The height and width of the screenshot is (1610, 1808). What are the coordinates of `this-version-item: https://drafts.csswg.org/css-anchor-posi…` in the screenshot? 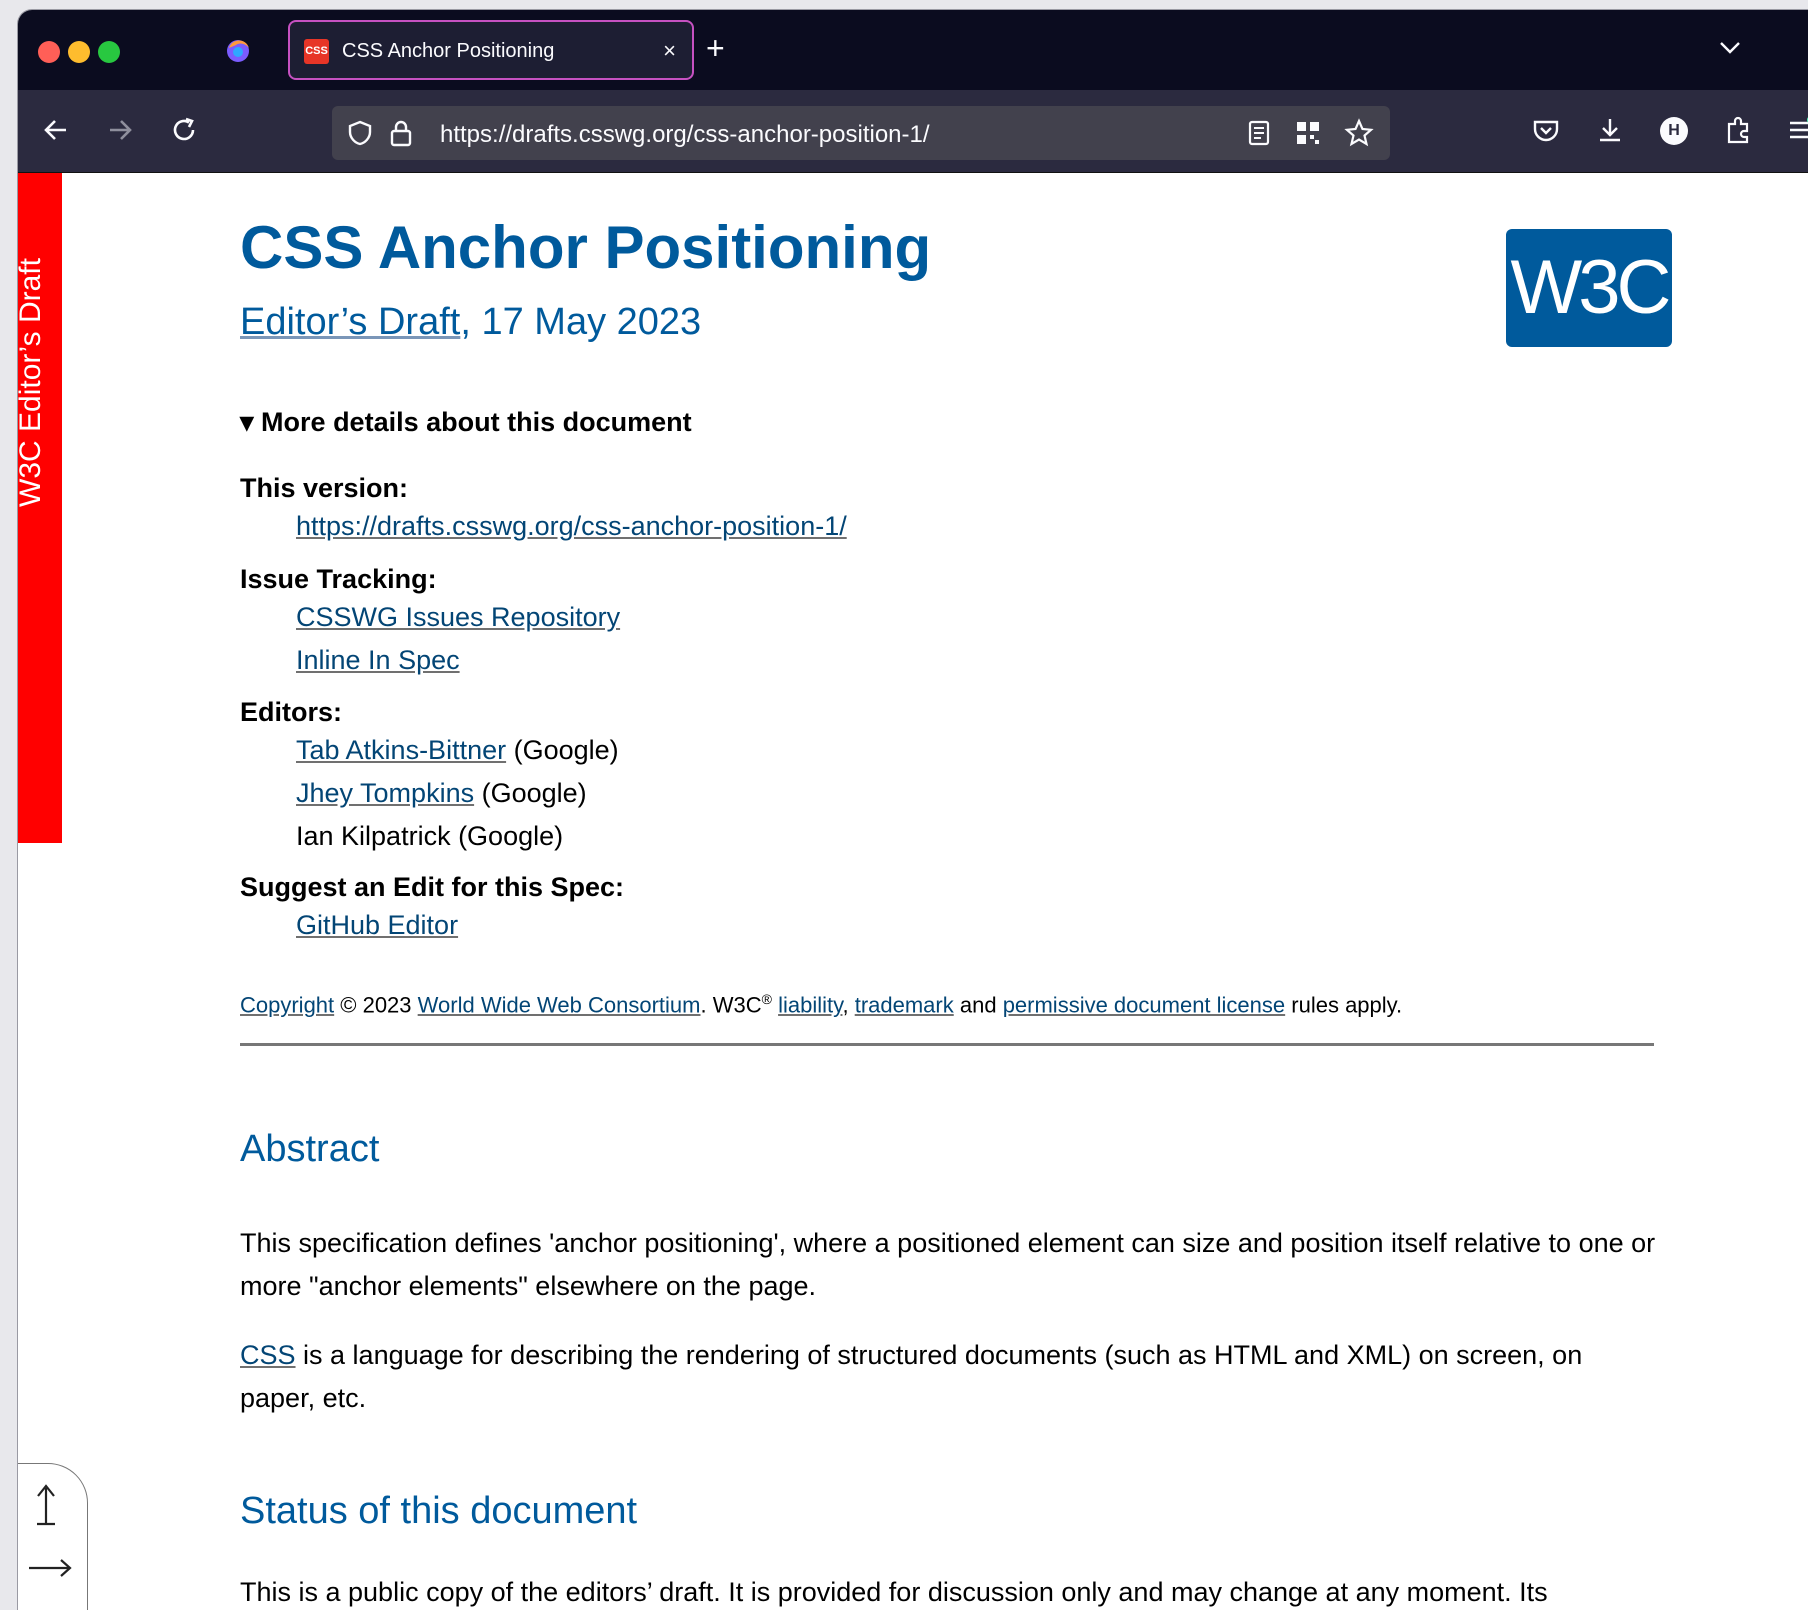 It's located at (571, 526).